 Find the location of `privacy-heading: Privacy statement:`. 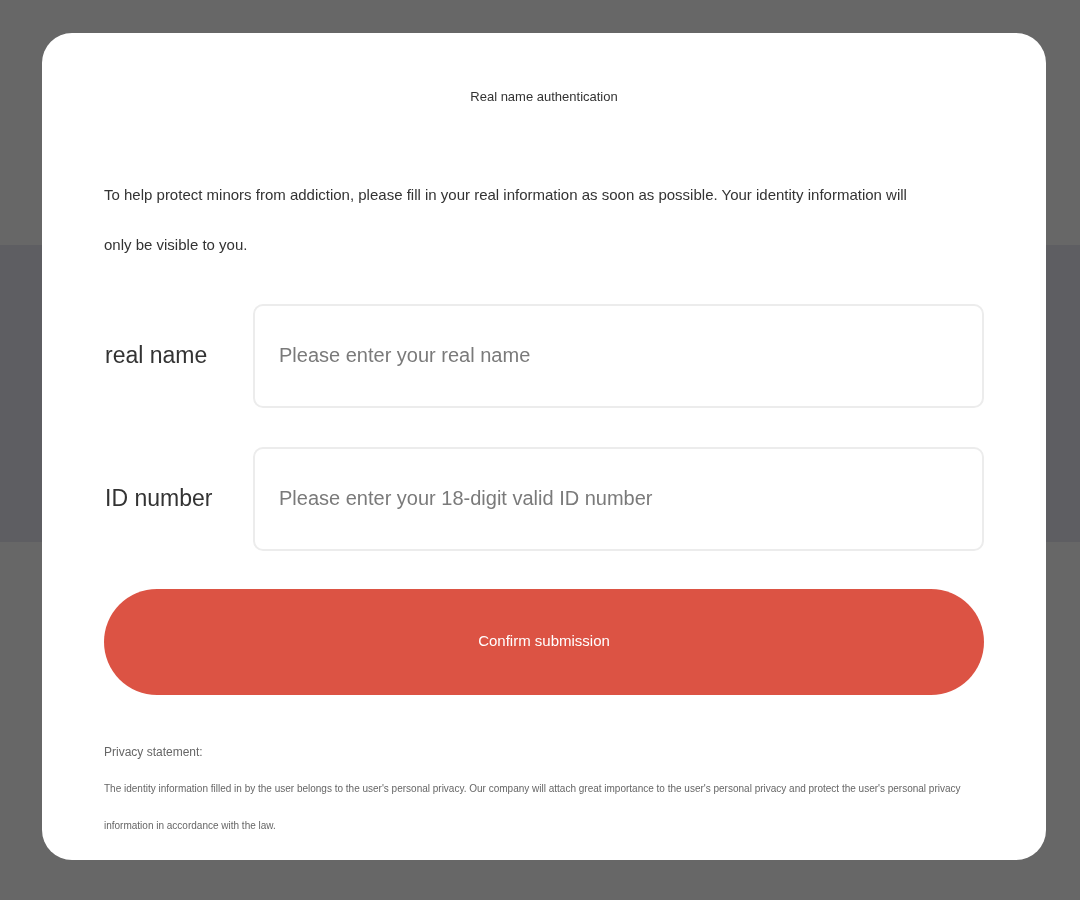

privacy-heading: Privacy statement: is located at coordinates (154, 752).